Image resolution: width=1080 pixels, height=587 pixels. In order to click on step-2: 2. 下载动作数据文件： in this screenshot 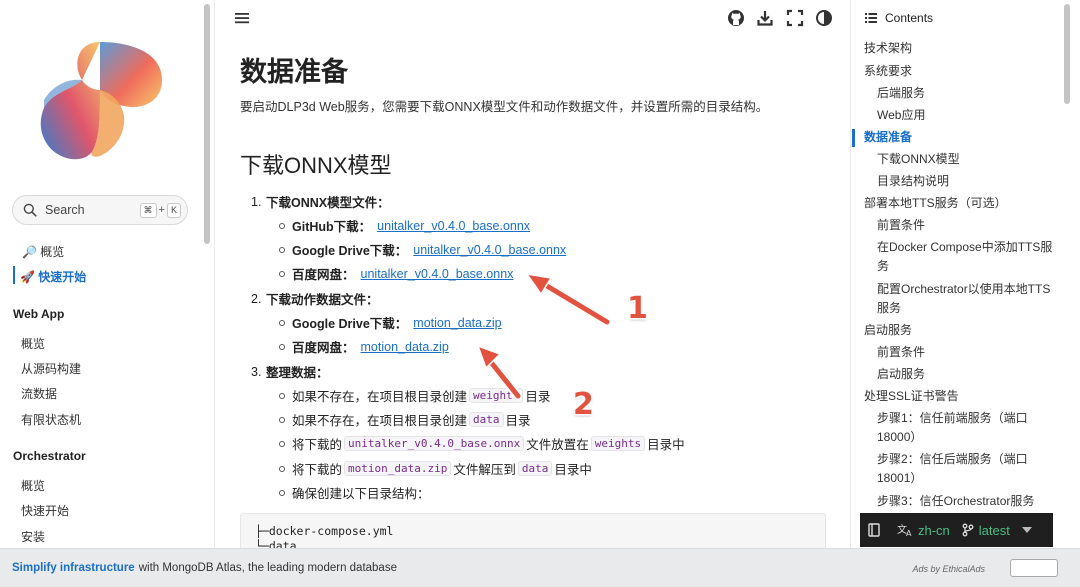, I will do `click(315, 298)`.